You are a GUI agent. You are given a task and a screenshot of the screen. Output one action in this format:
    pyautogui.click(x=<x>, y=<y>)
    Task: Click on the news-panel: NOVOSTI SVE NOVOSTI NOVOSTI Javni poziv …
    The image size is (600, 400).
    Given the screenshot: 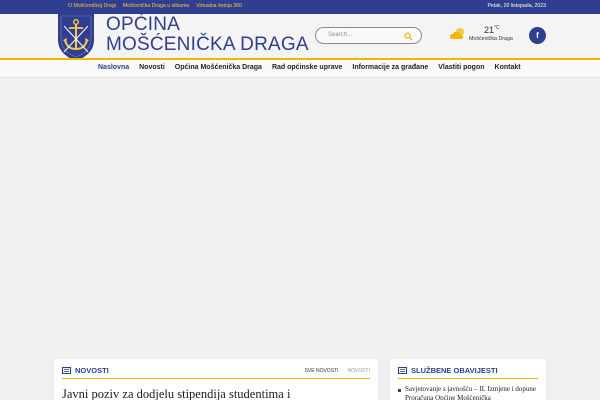 What is the action you would take?
    pyautogui.click(x=216, y=379)
    